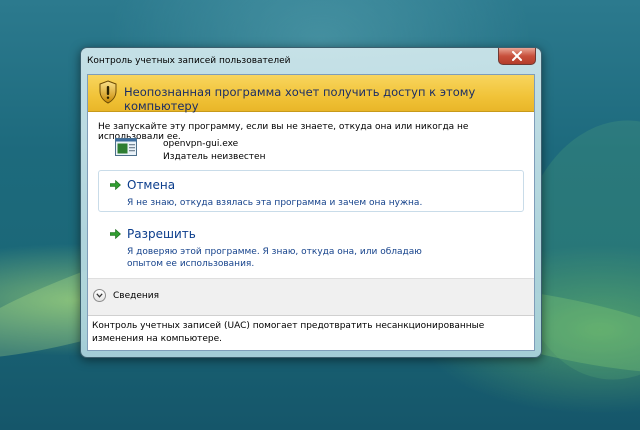 This screenshot has width=640, height=430. I want to click on program-name: openvpn-gui.exe, so click(201, 144).